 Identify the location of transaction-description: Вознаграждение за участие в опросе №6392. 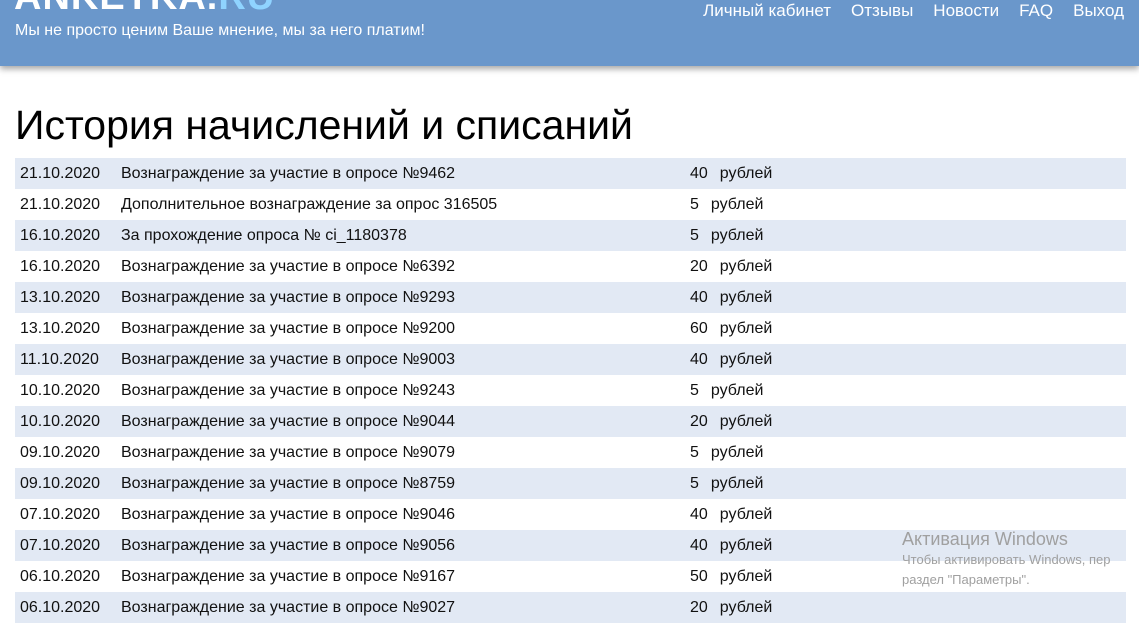
(288, 266).